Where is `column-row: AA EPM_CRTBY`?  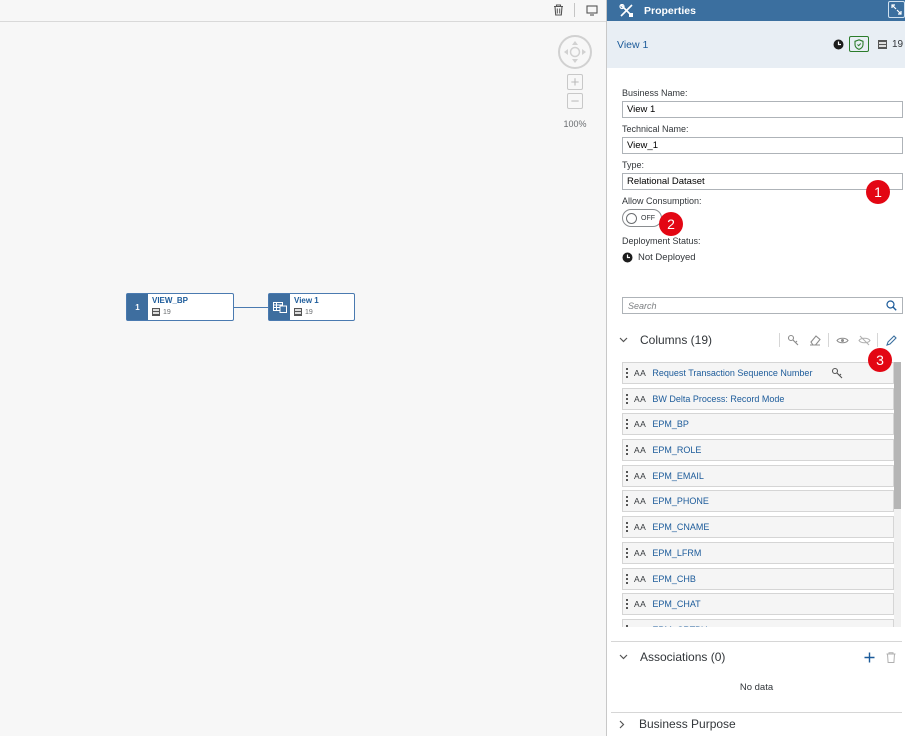
column-row: AA EPM_CRTBY is located at coordinates (758, 622).